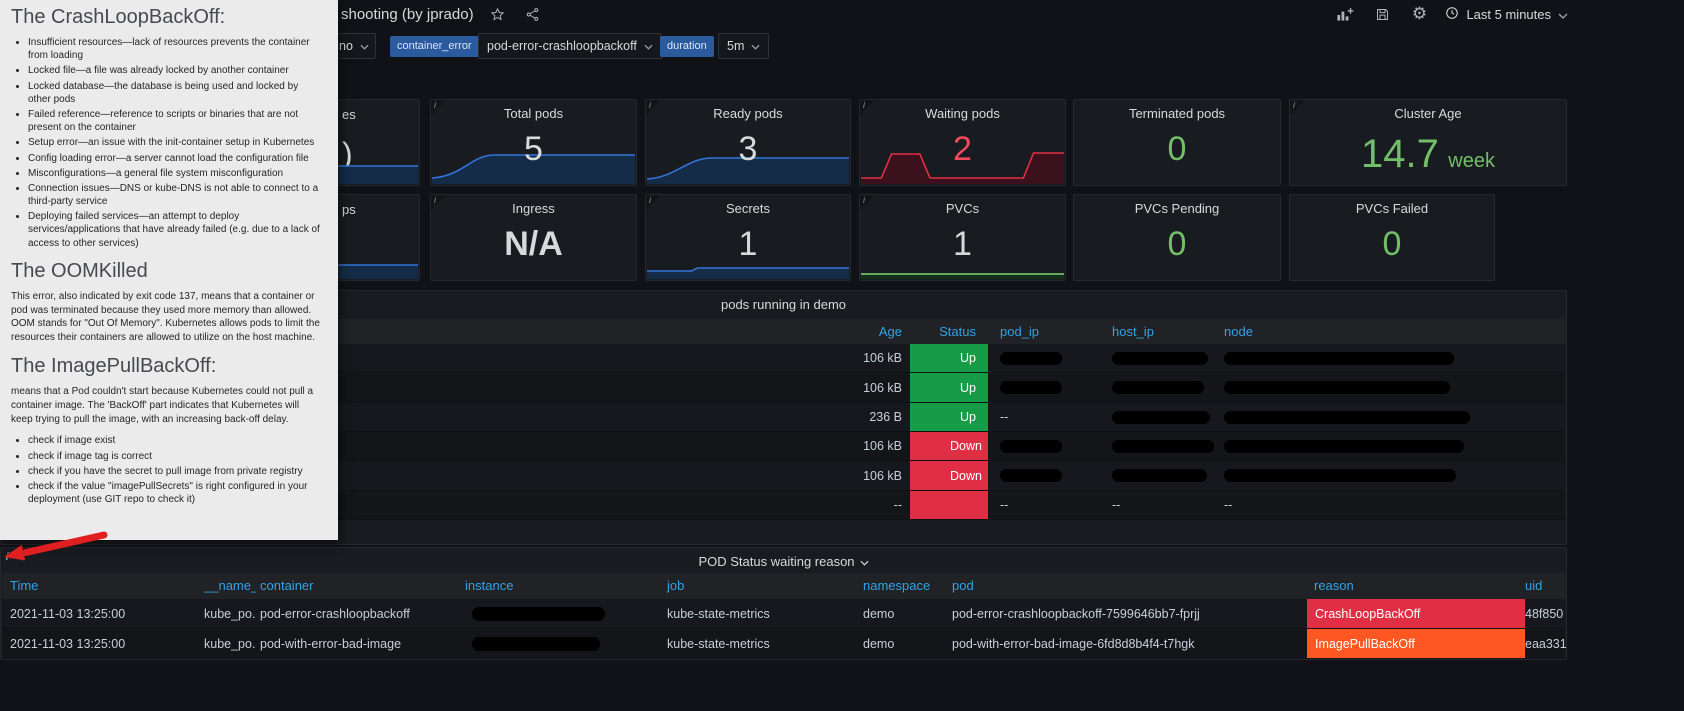  Describe the element at coordinates (962, 113) in the screenshot. I see `panel-title: Waiting pods` at that location.